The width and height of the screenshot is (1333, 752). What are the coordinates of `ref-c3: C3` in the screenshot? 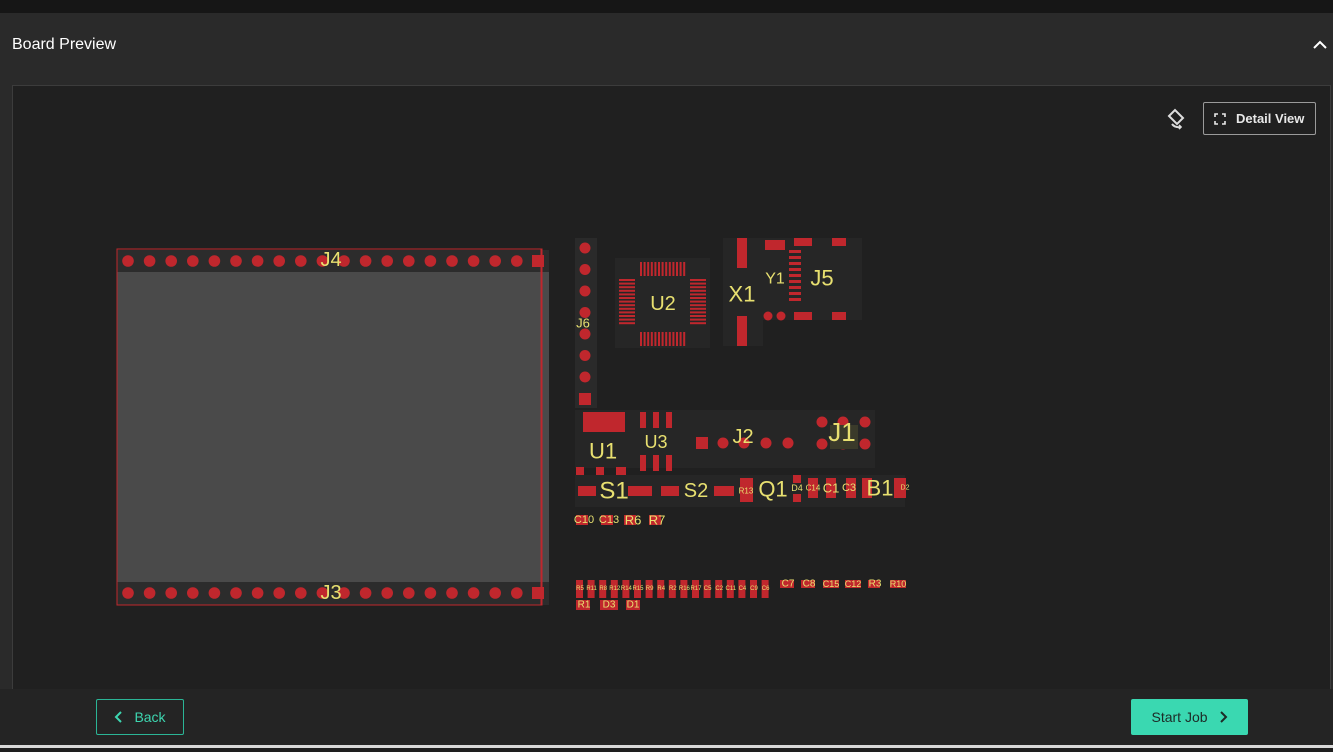 It's located at (849, 488).